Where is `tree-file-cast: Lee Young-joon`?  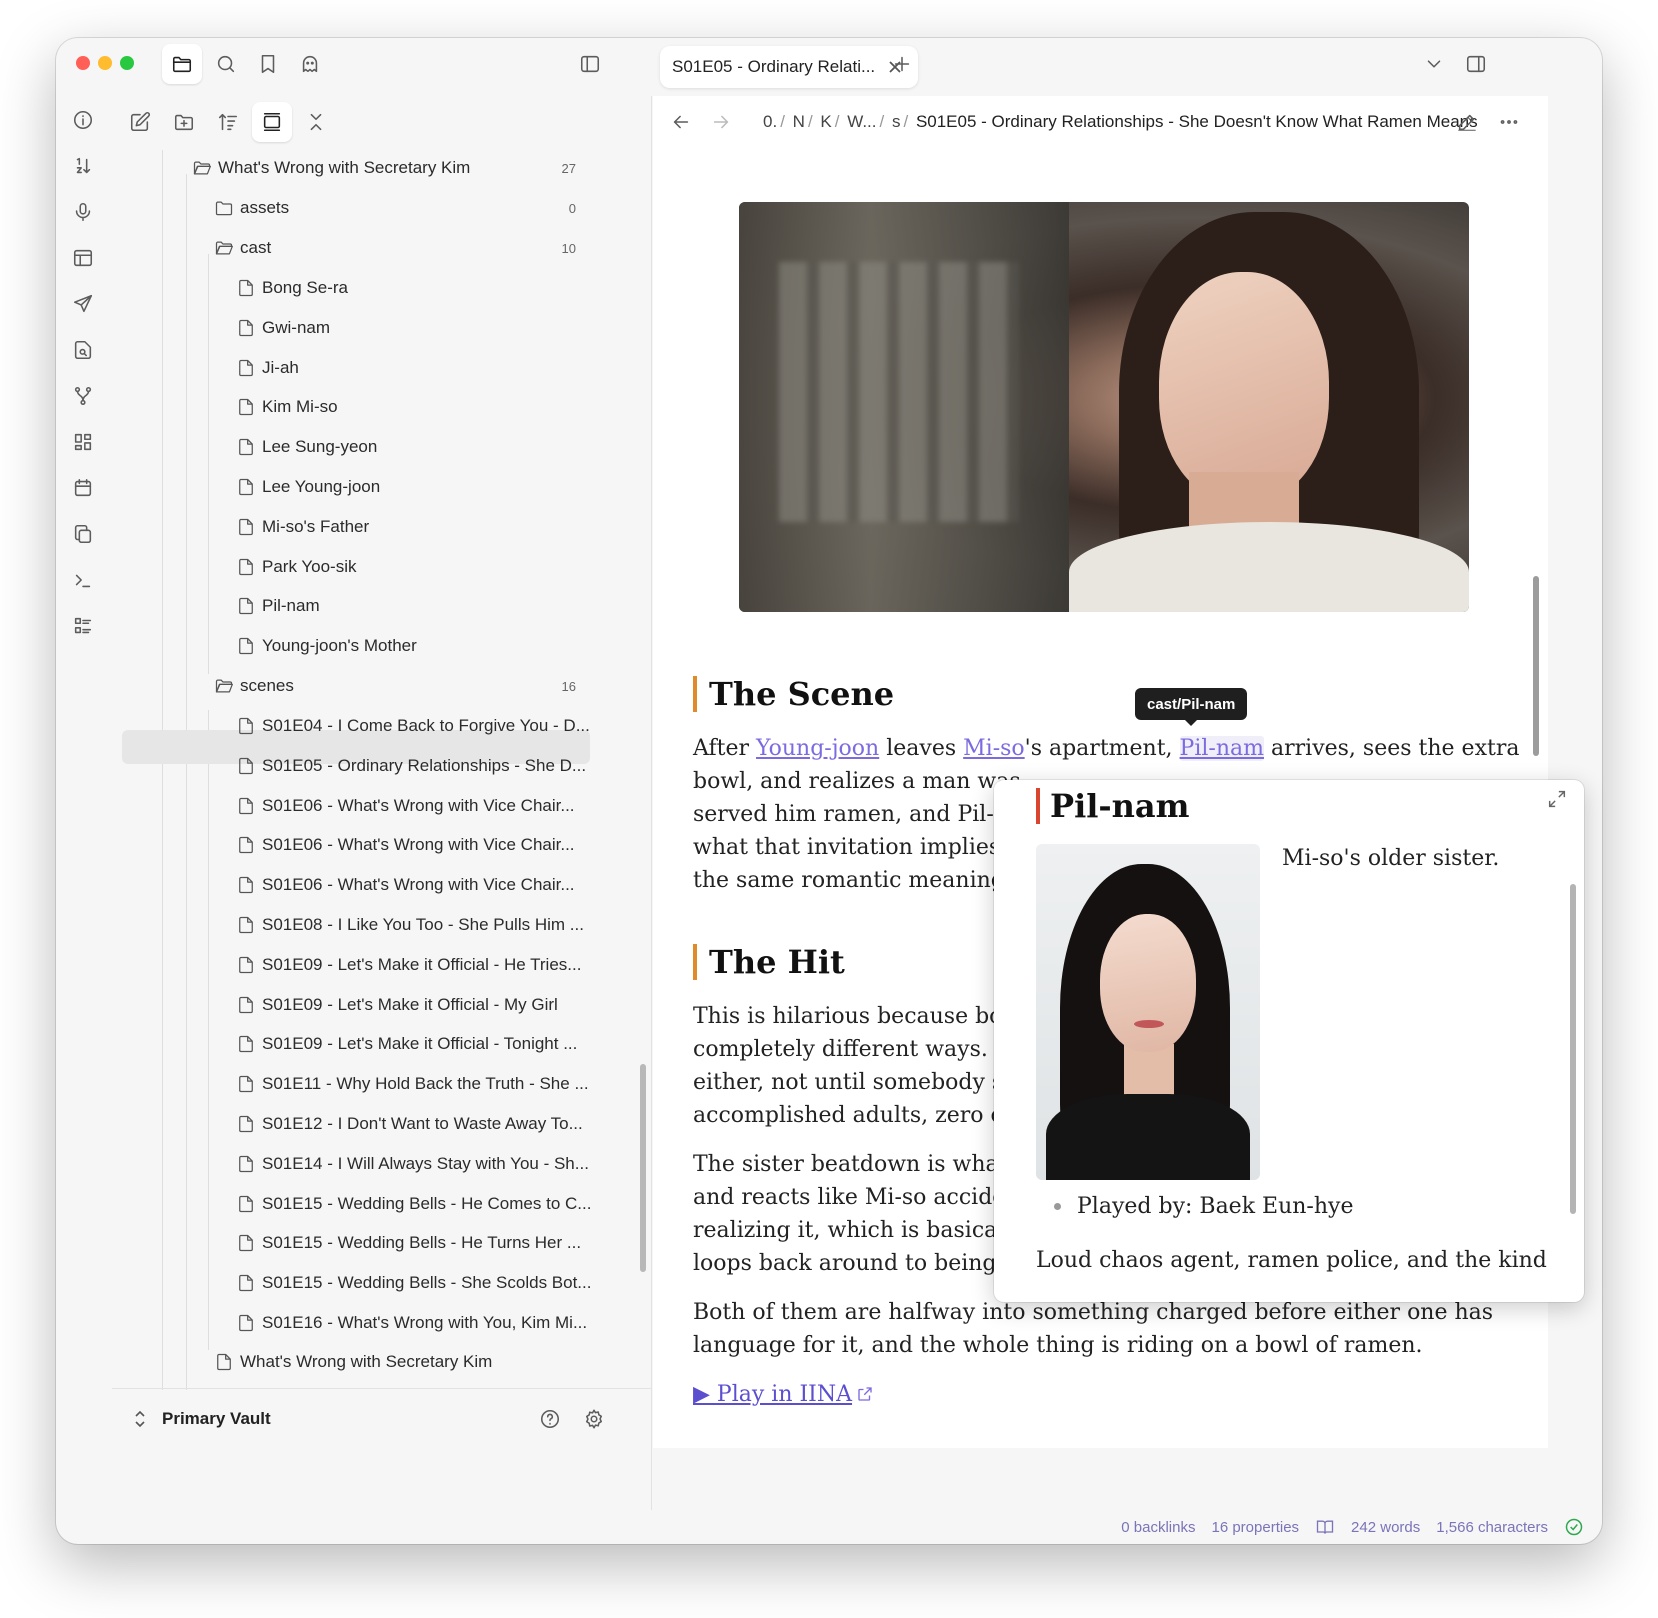
tree-file-cast: Lee Young-joon is located at coordinates (406, 487).